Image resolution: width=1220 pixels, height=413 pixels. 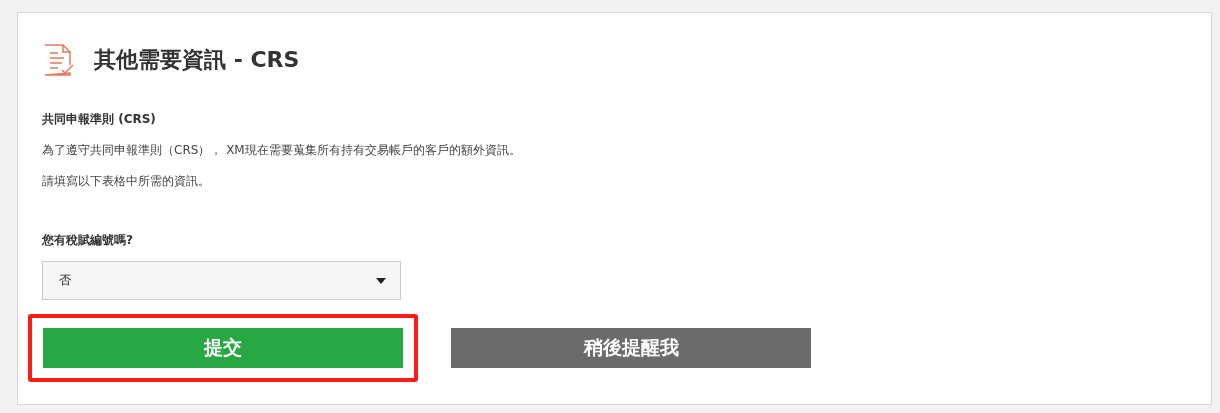 What do you see at coordinates (126, 181) in the screenshot?
I see `paragraph: 請填寫以下表格中所需的資訊。` at bounding box center [126, 181].